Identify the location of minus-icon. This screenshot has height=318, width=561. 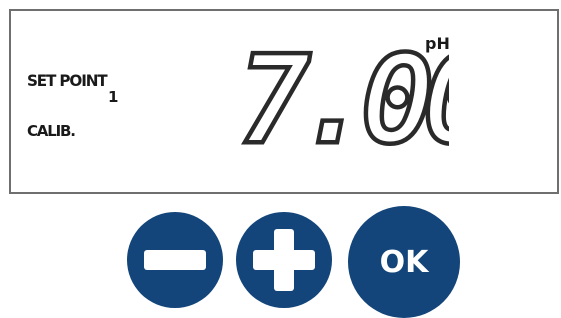
(175, 260).